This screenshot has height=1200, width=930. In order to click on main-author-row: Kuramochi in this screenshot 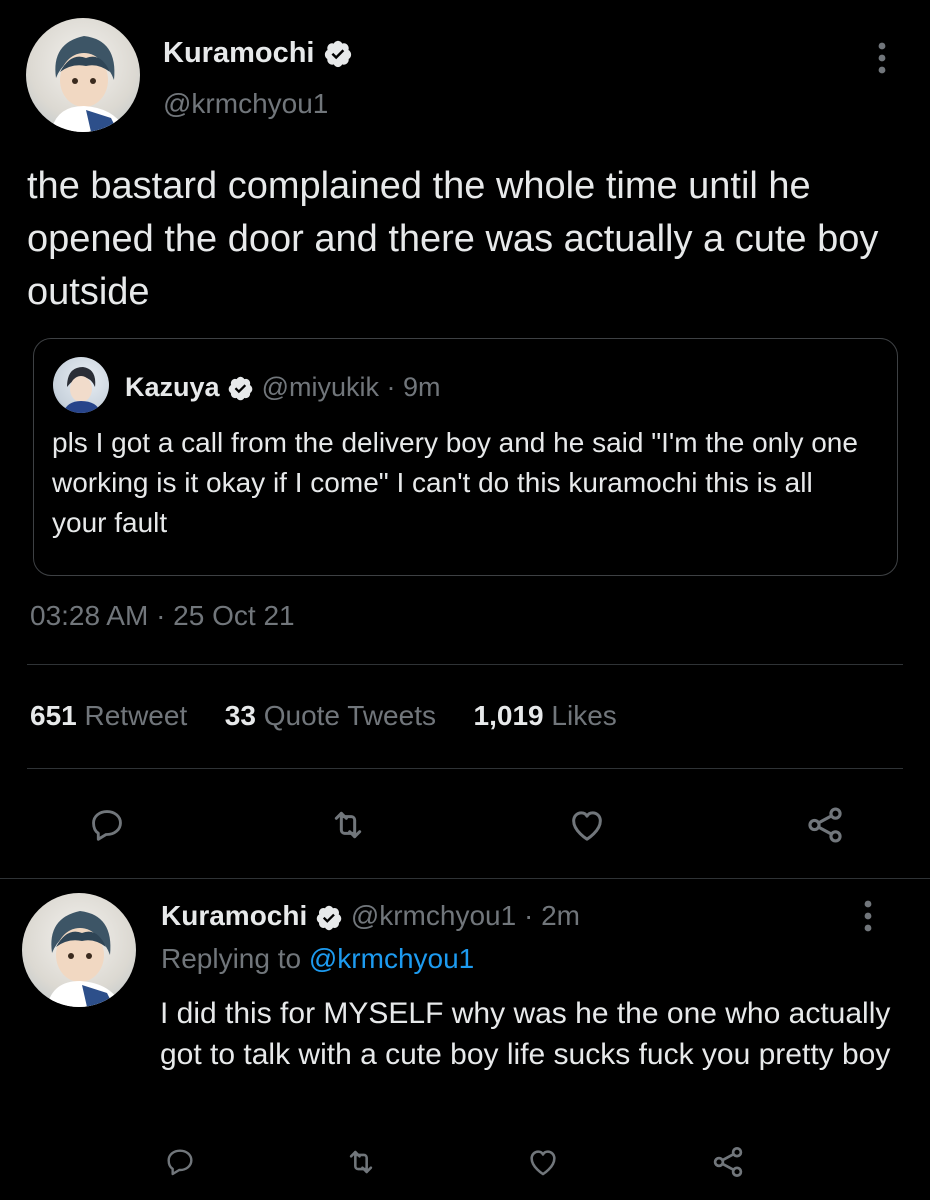, I will do `click(258, 53)`.